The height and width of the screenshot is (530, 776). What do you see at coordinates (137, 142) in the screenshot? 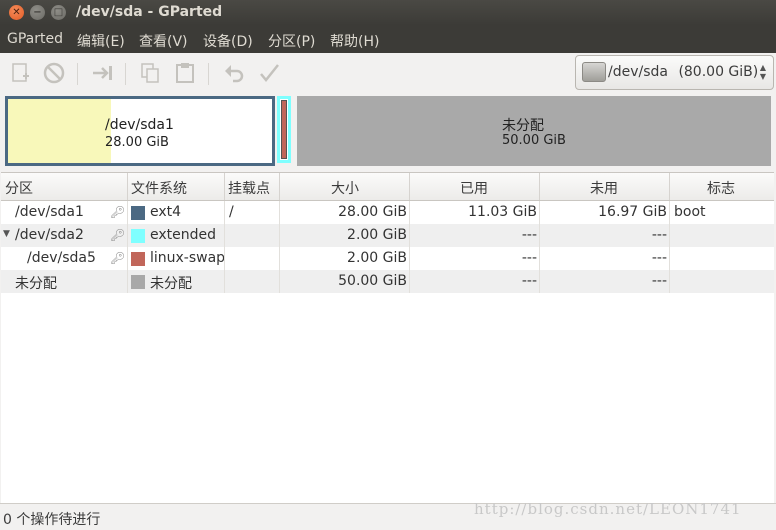
I see `partition-block-size: 28.00 GiB` at bounding box center [137, 142].